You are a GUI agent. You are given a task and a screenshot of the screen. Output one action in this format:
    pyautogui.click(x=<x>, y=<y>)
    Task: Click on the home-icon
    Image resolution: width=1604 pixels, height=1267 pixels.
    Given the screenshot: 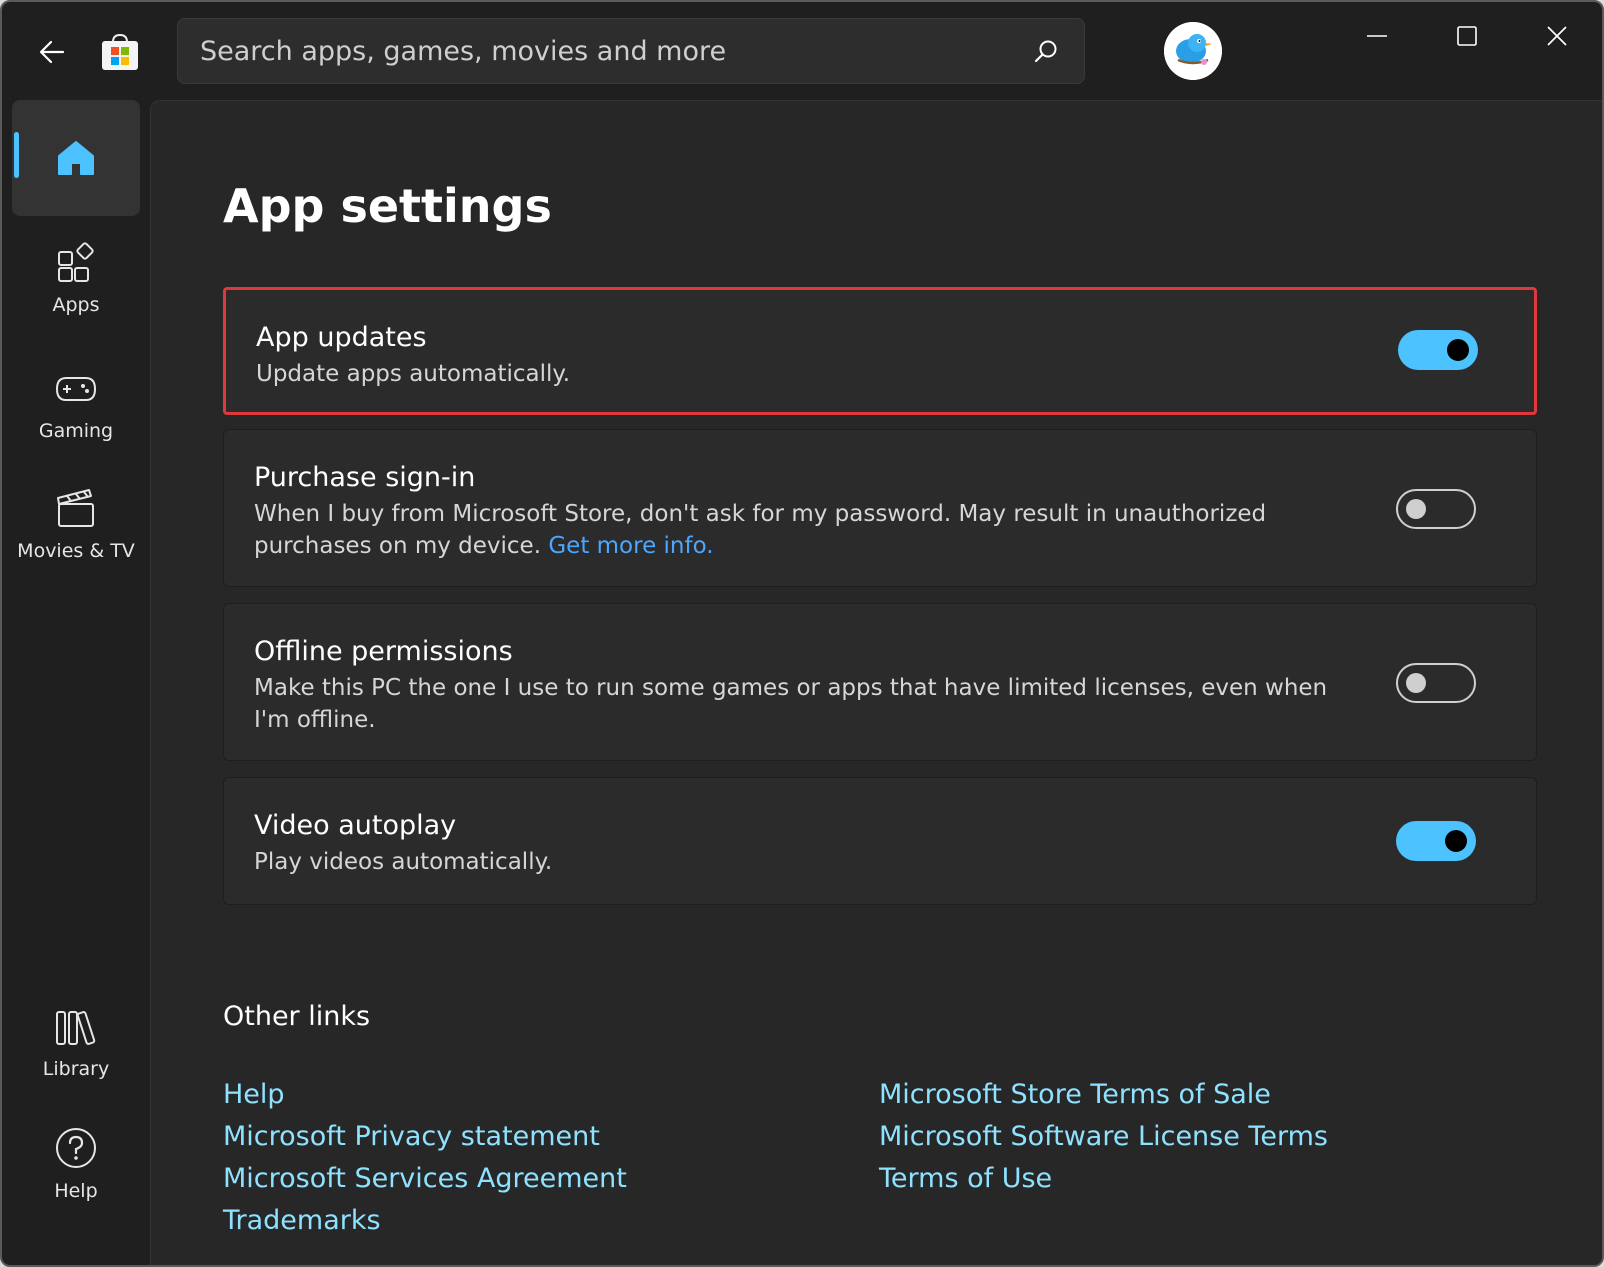 What is the action you would take?
    pyautogui.click(x=76, y=158)
    